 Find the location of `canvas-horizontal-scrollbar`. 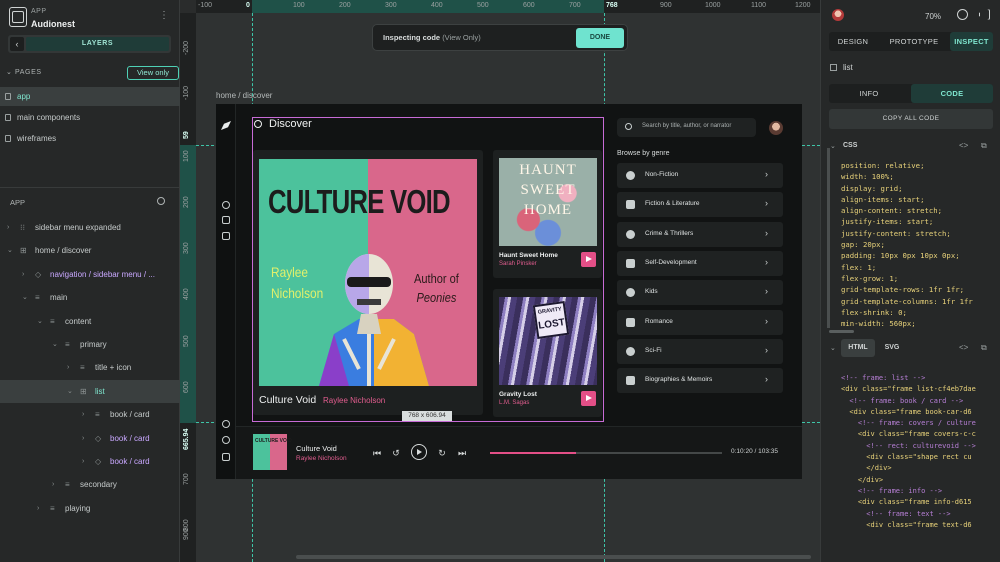

canvas-horizontal-scrollbar is located at coordinates (553, 557).